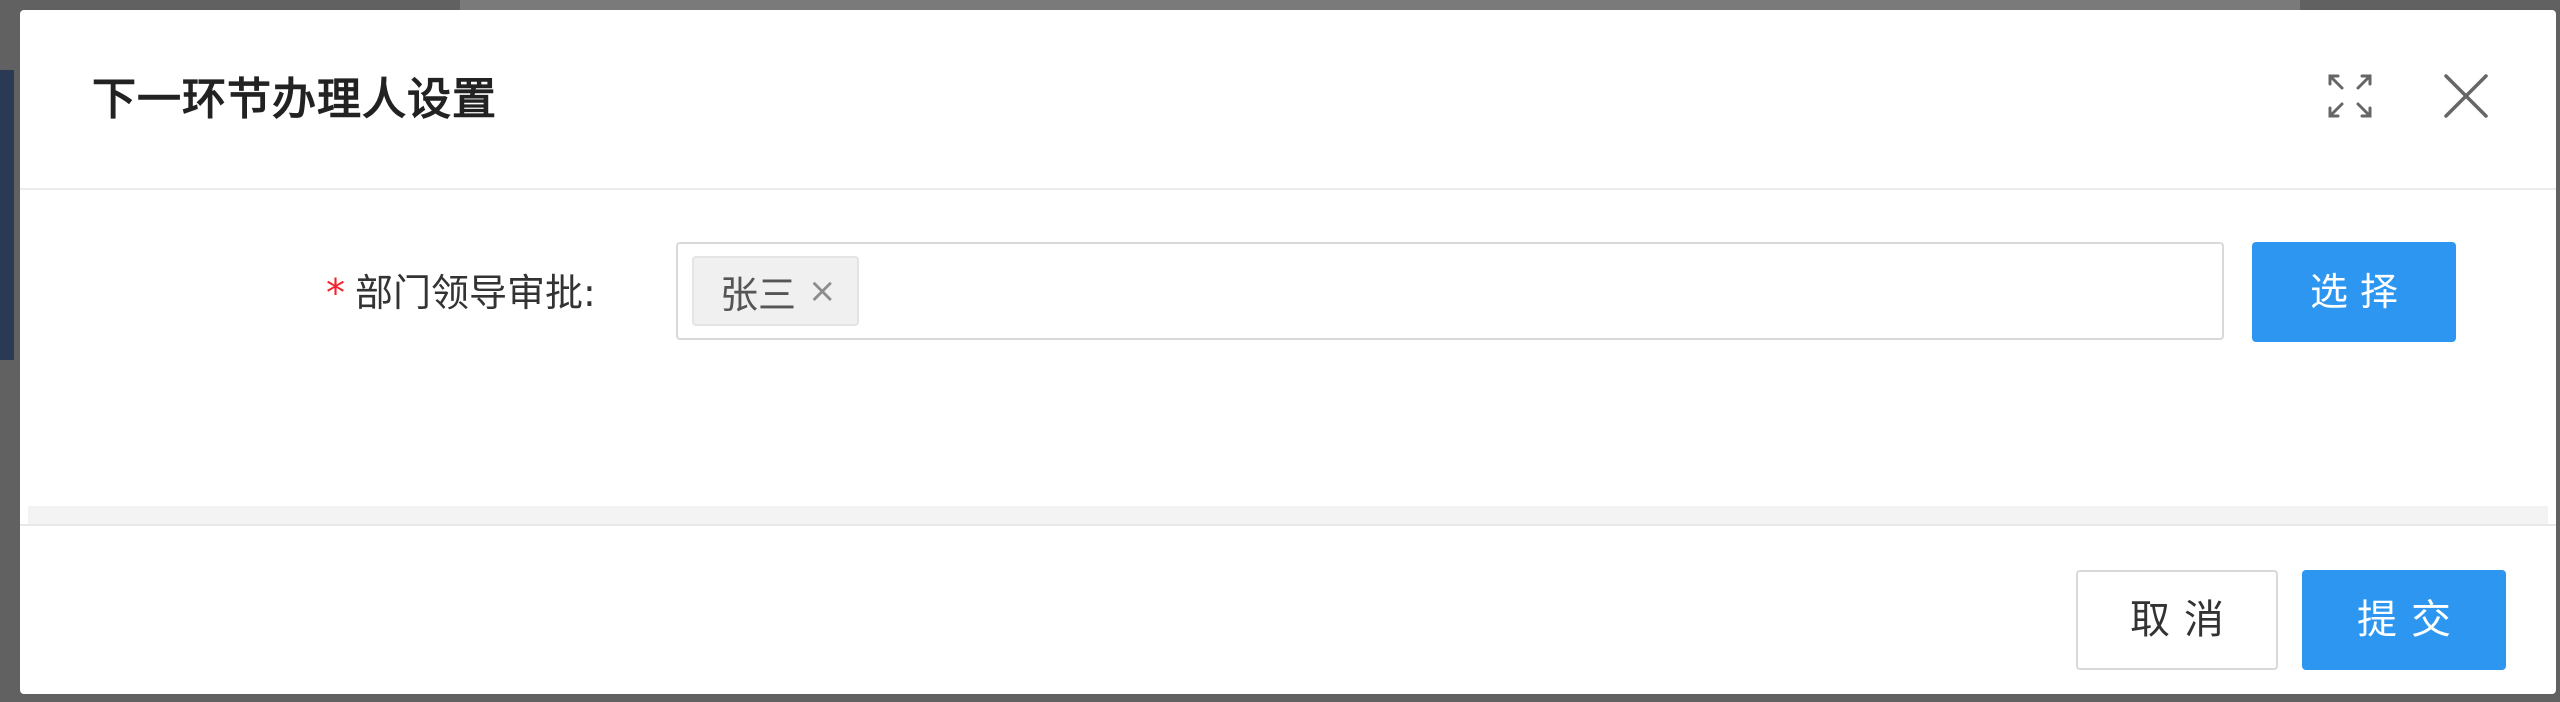  I want to click on dialog-title: 下一环节办理人设置, so click(294, 99).